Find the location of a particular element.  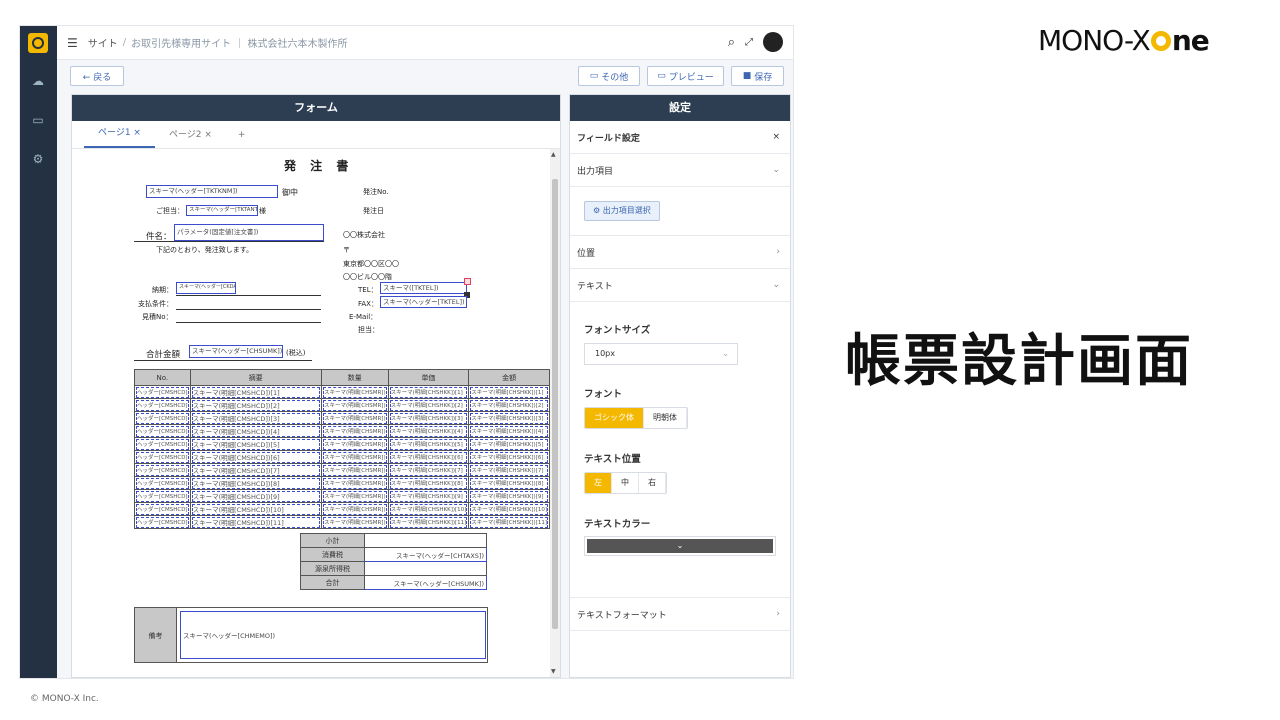

align-center-option: 中 is located at coordinates (625, 483).